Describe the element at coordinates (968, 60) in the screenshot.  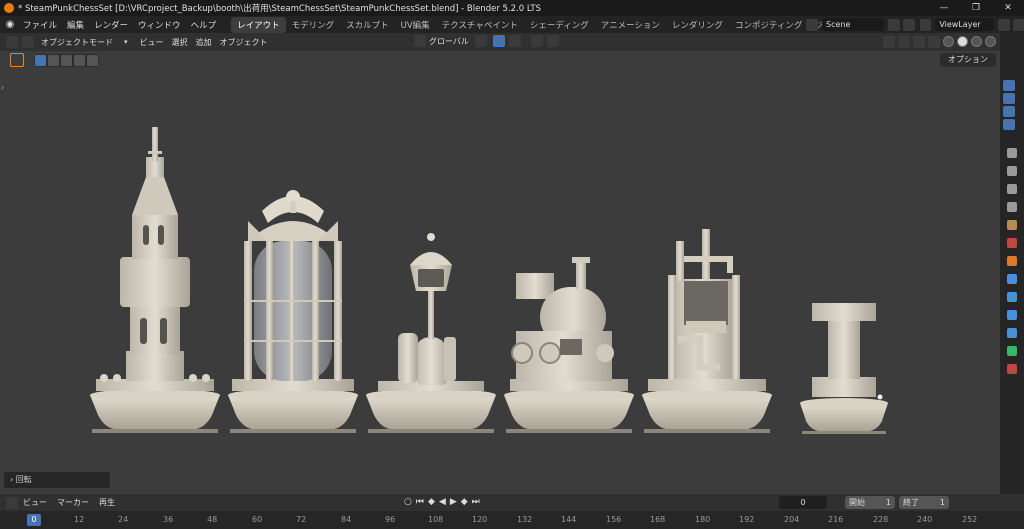
I see `options-dropdown: オプション` at that location.